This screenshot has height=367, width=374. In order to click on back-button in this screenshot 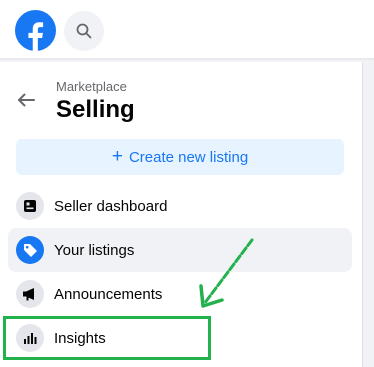, I will do `click(26, 100)`.